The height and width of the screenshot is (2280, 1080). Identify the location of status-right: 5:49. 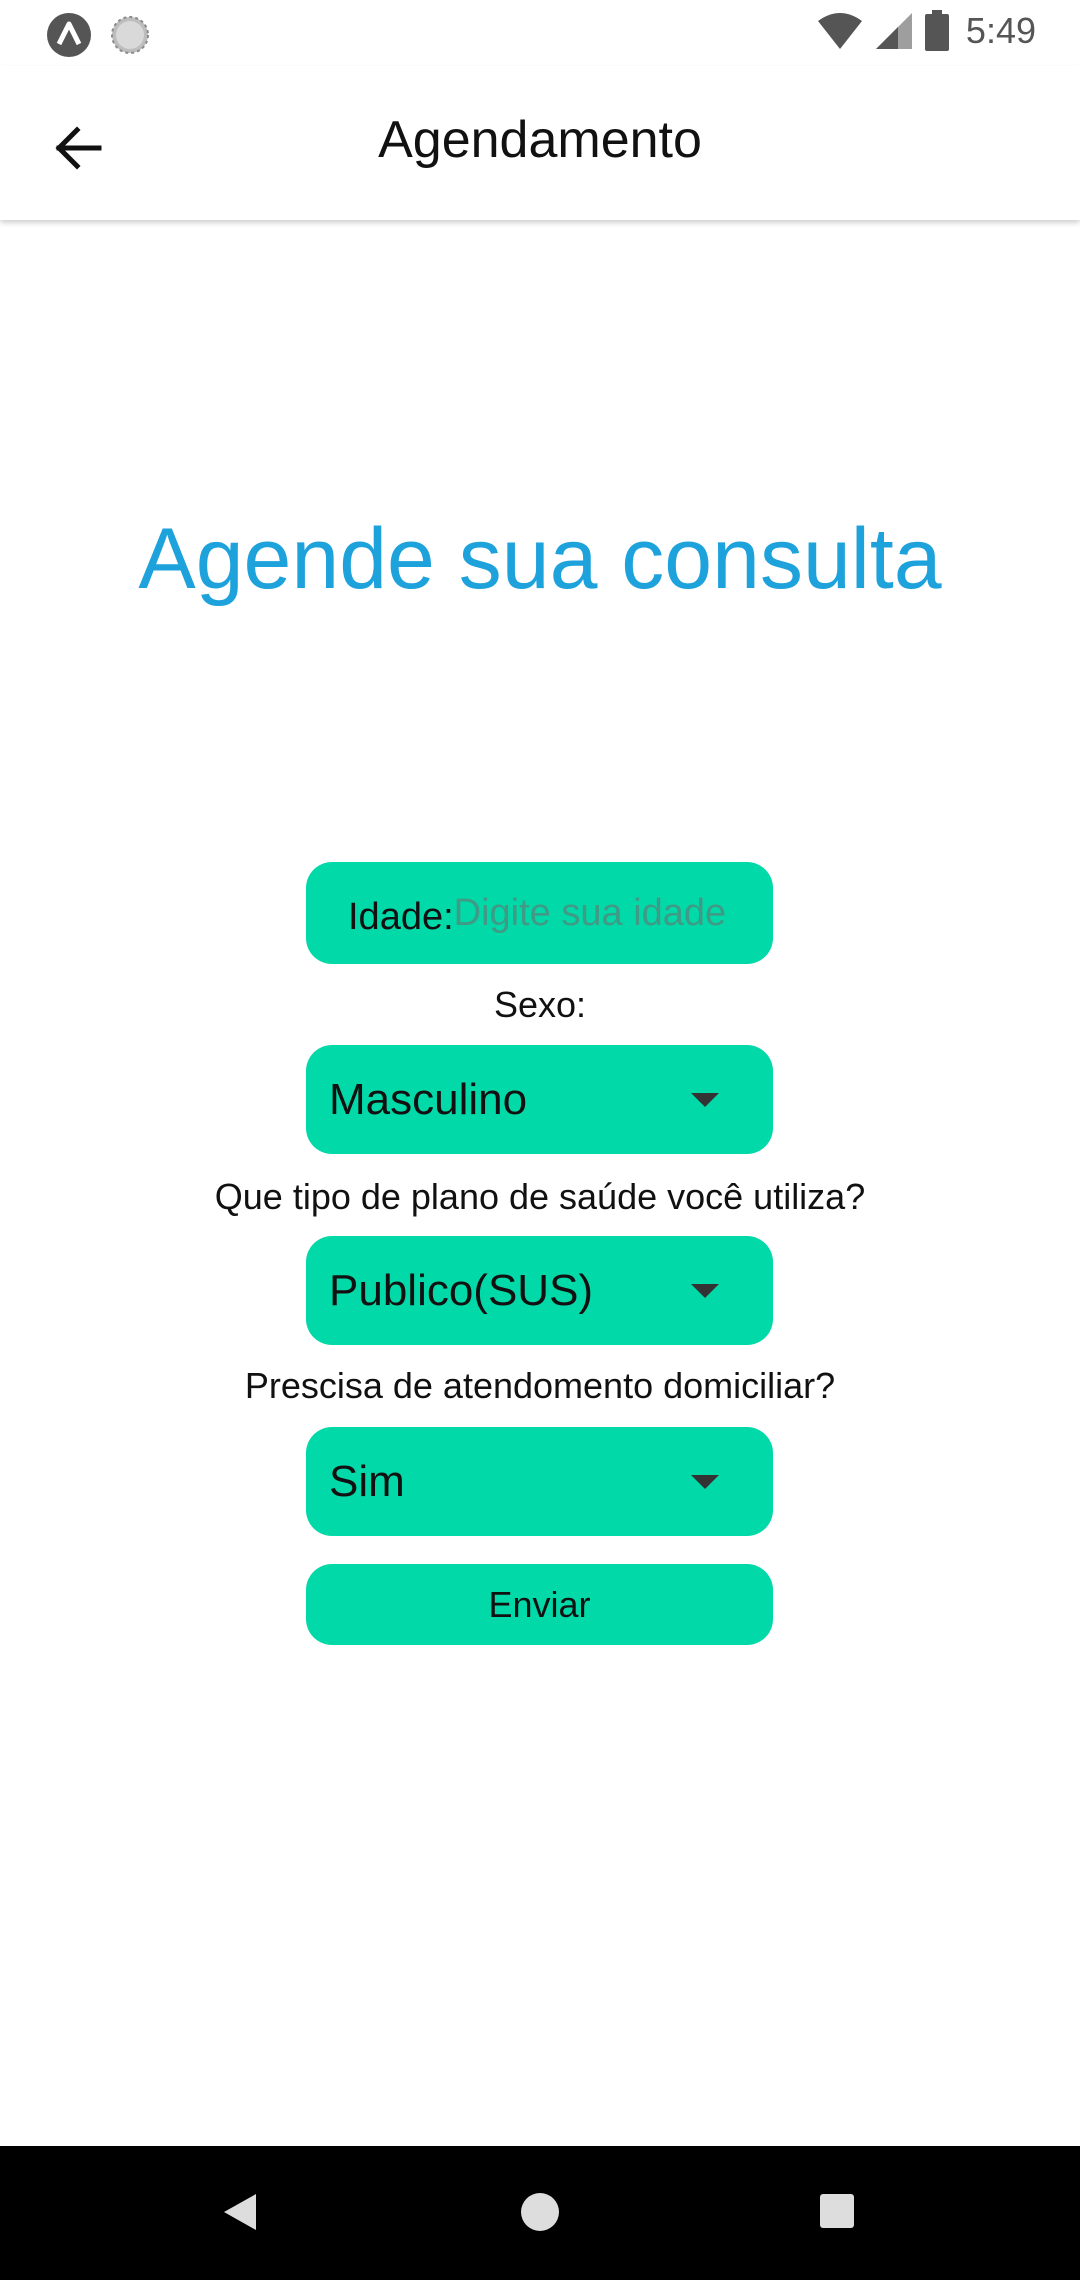
(926, 31).